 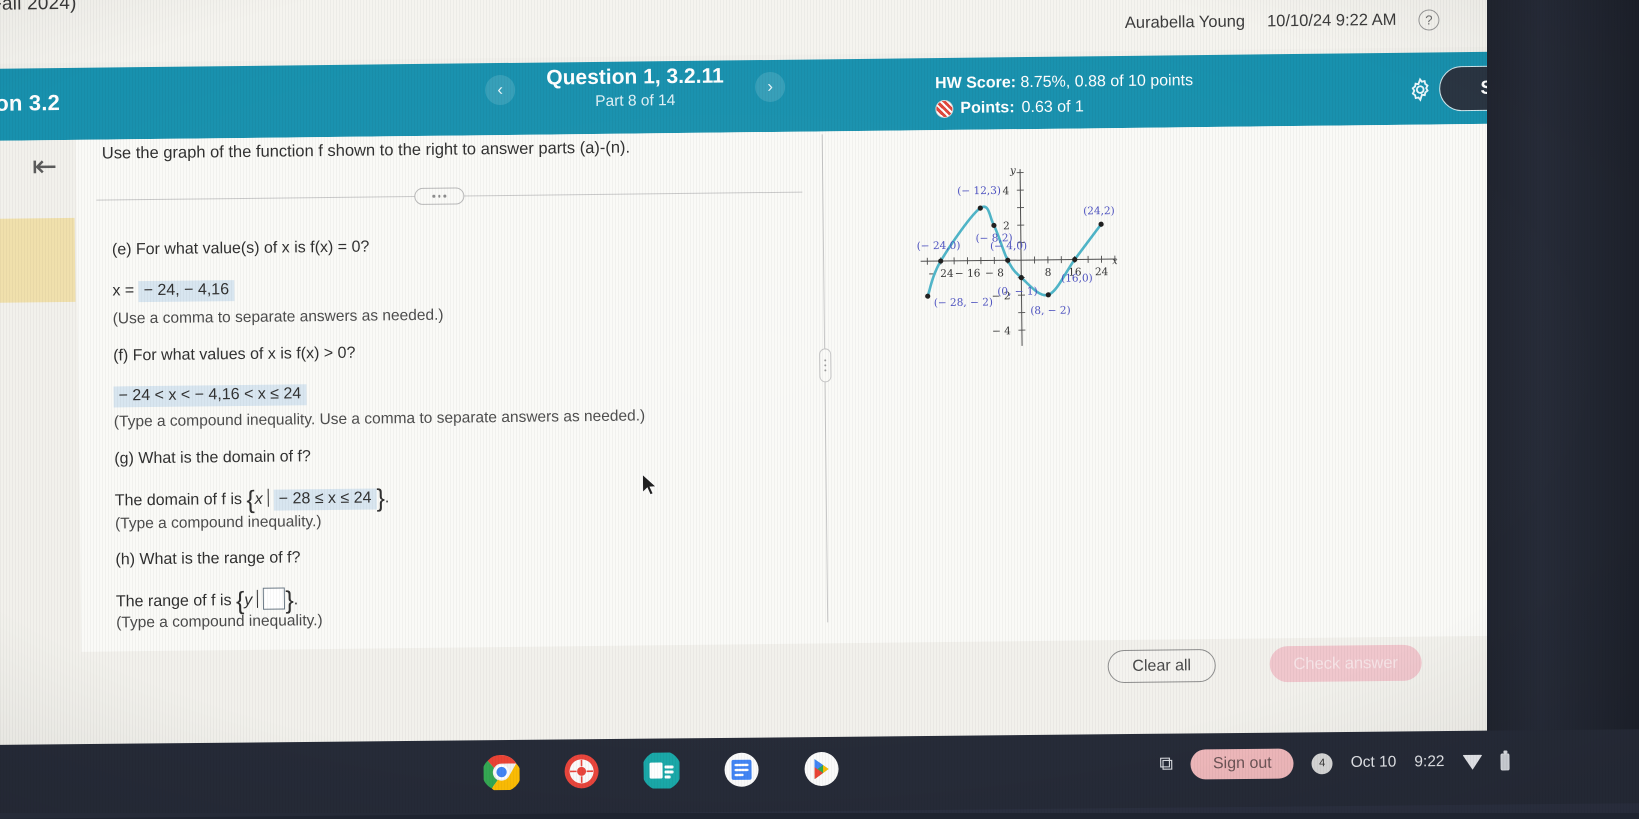 What do you see at coordinates (1017, 291) in the screenshot?
I see `graph-point-label: (0, − 1)` at bounding box center [1017, 291].